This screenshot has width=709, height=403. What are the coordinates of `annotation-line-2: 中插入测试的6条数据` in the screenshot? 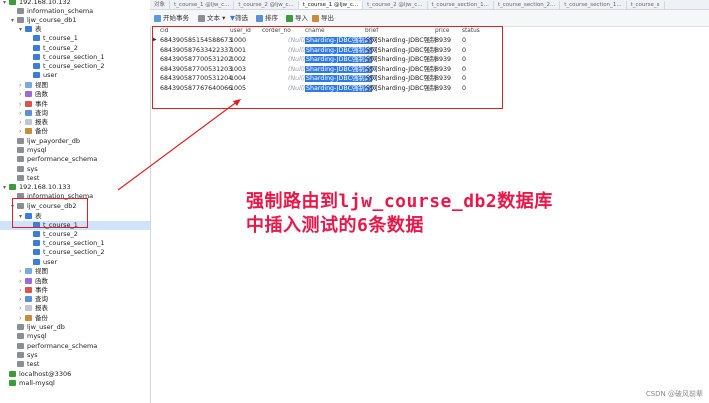 It's located at (335, 225).